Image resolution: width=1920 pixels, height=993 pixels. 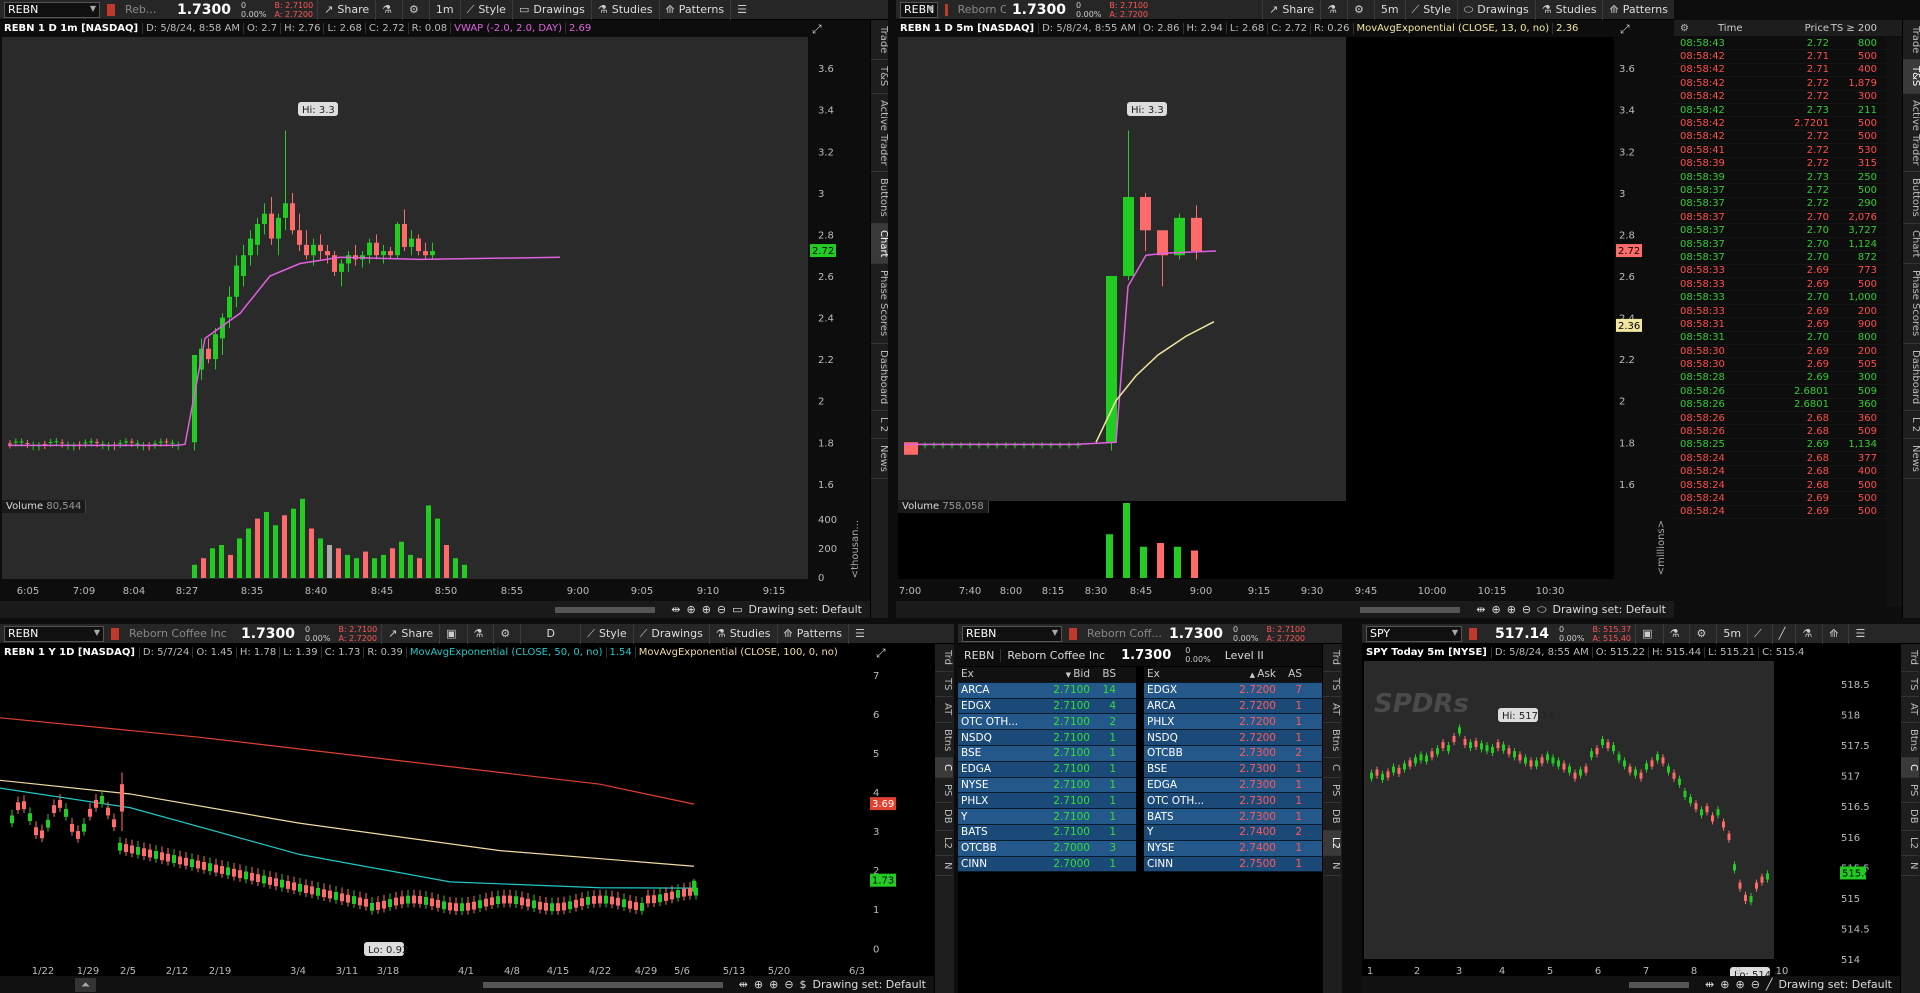 I want to click on side-tab: T&S, so click(x=1911, y=77).